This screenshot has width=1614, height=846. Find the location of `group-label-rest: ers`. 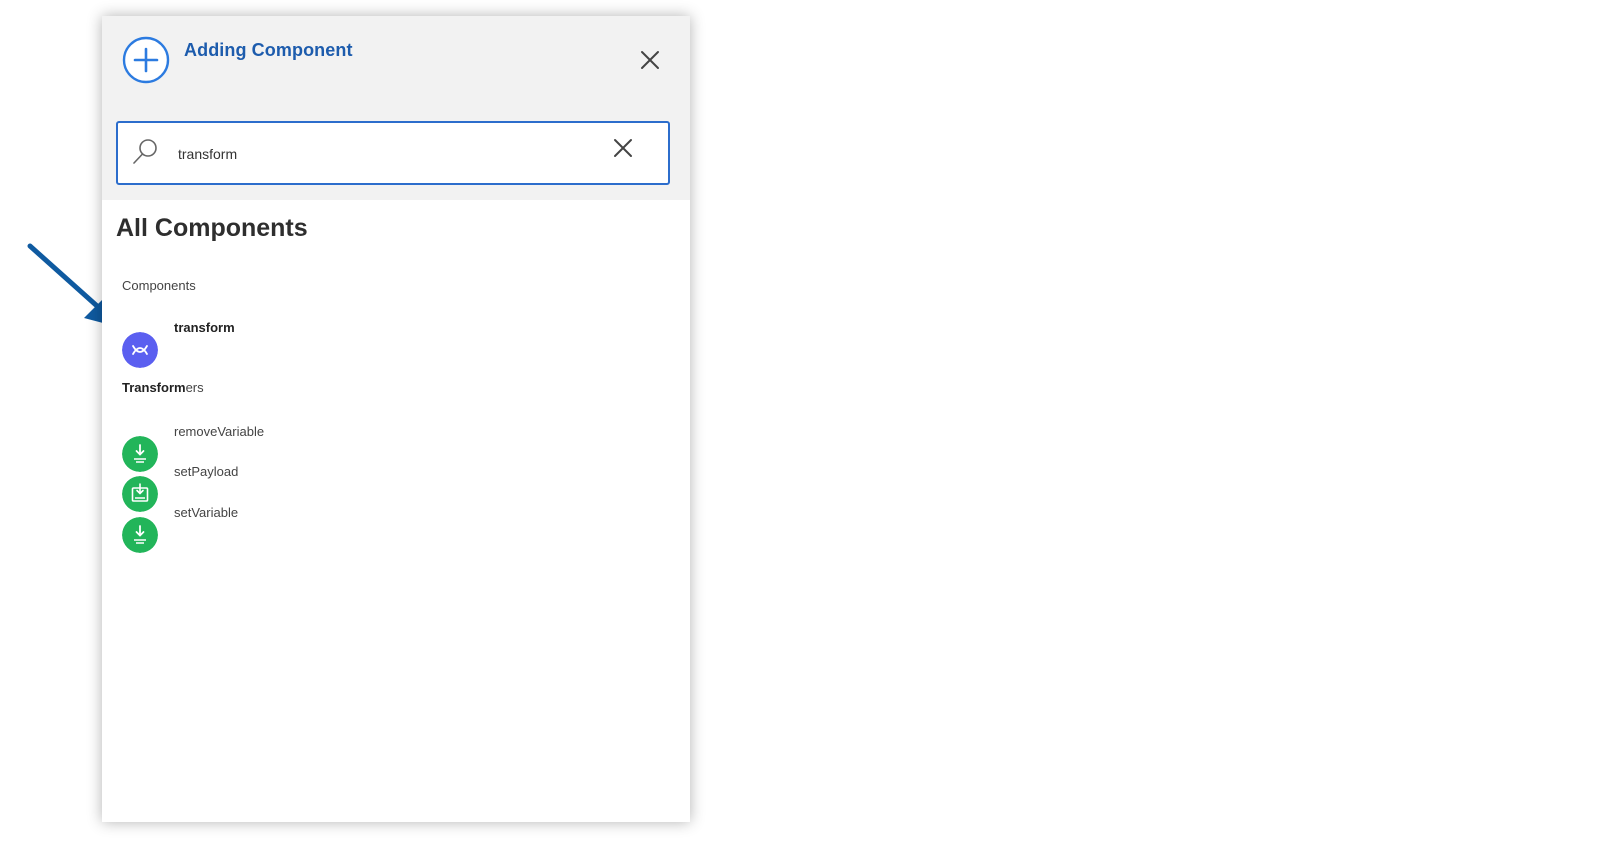

group-label-rest: ers is located at coordinates (194, 387).